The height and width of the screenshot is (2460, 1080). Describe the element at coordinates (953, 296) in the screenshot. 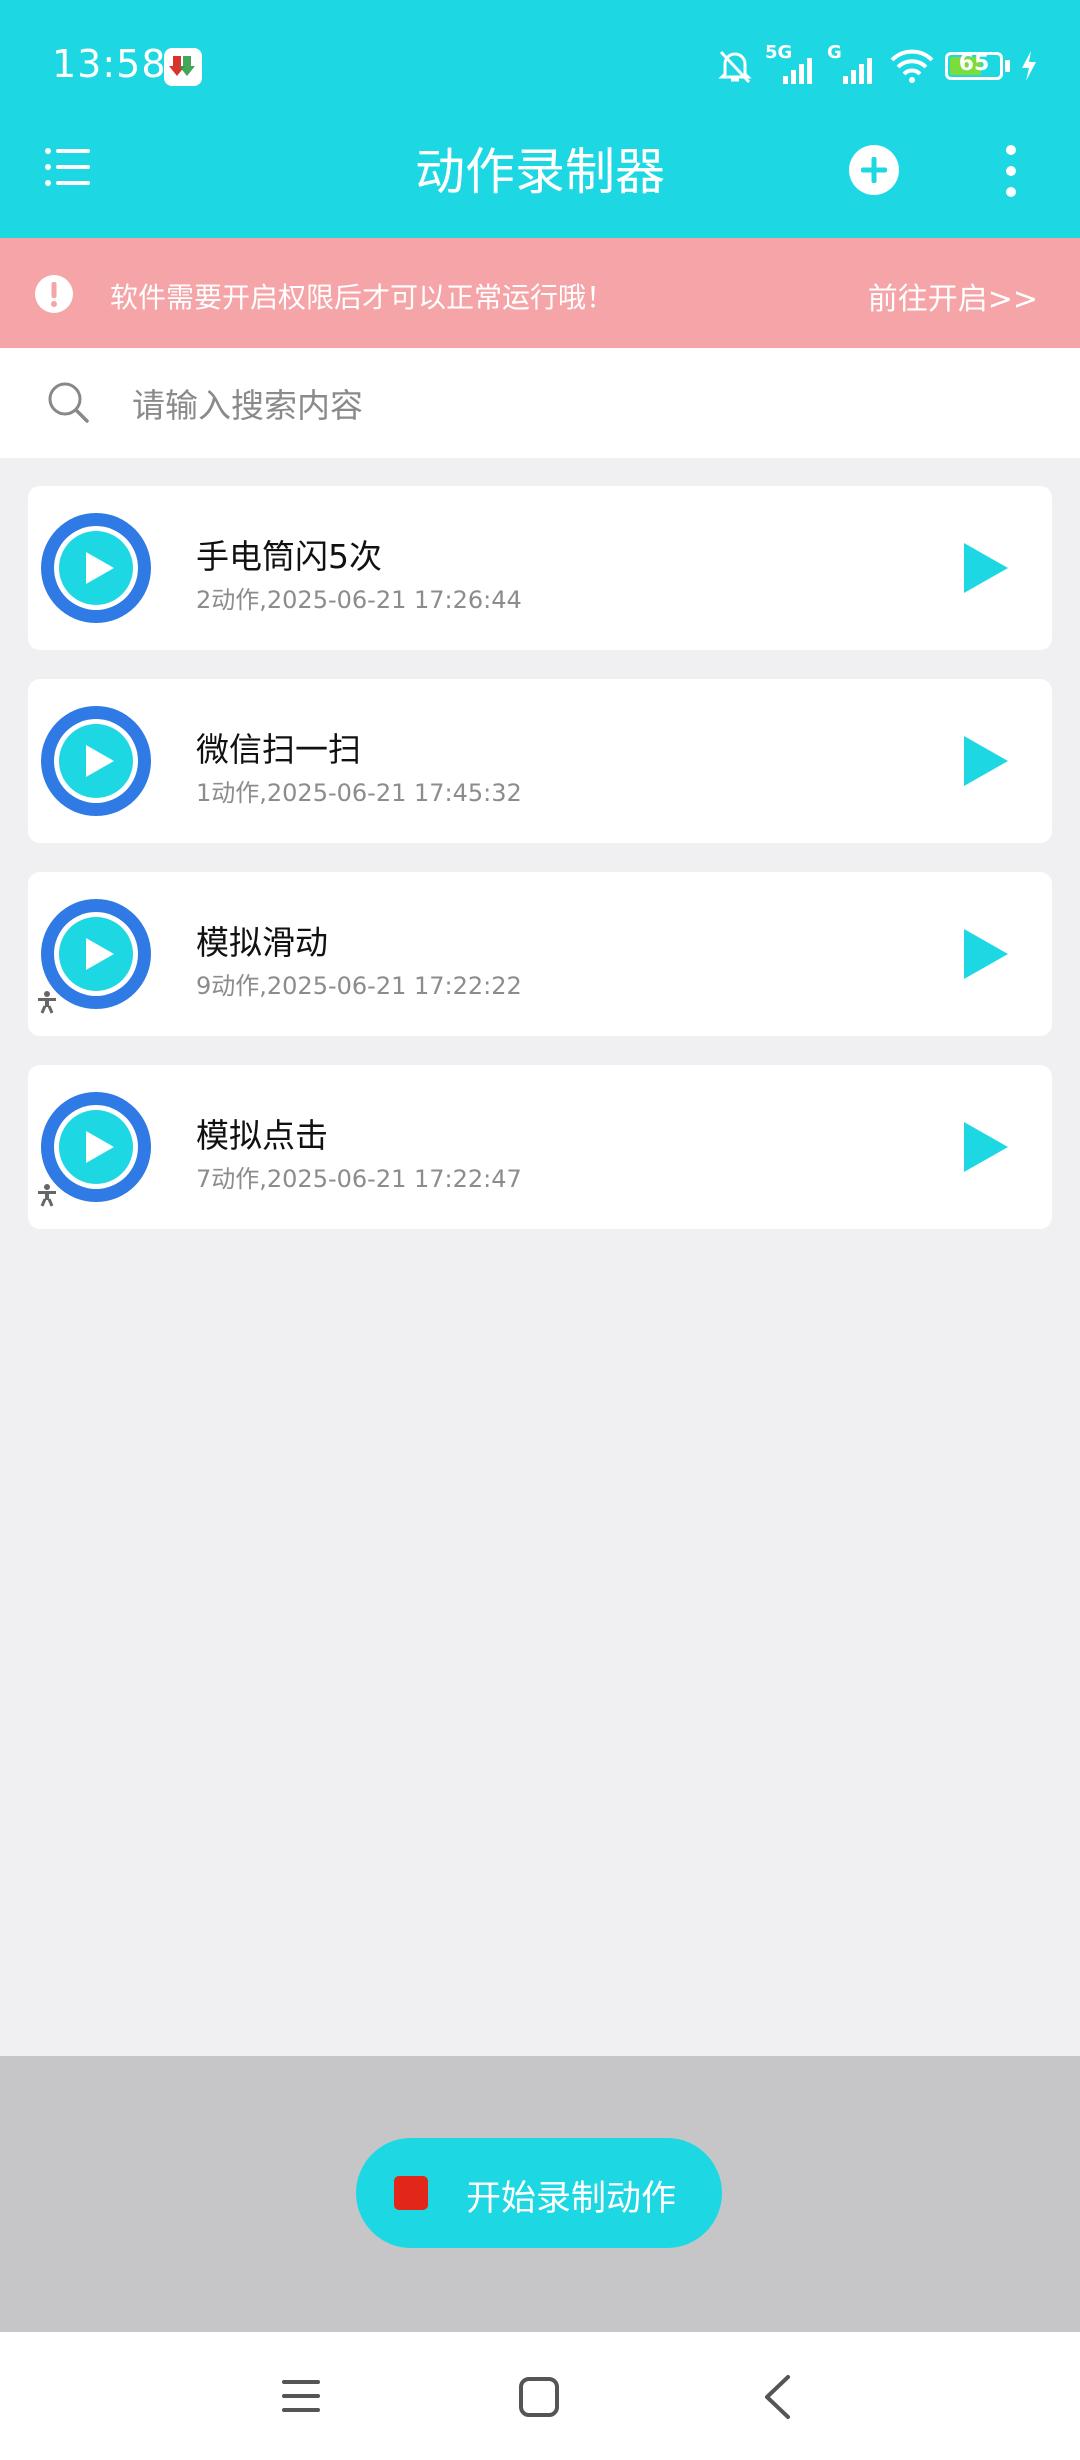

I see `enable-permission-link: 前往开启>>` at that location.